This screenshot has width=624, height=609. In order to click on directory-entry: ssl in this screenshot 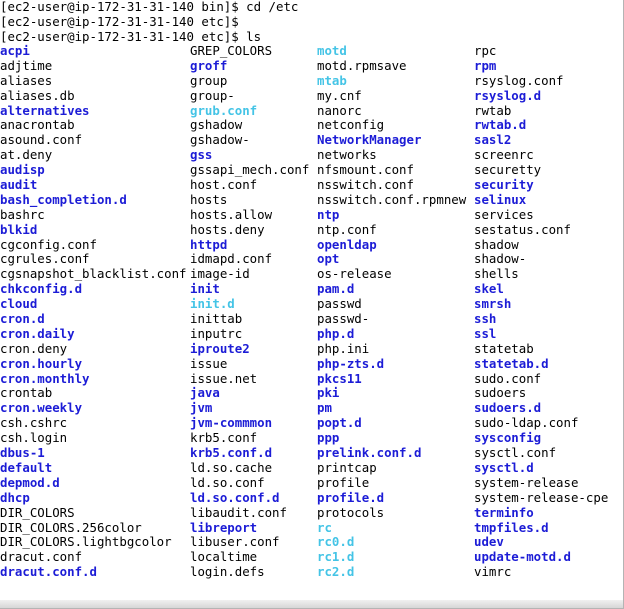, I will do `click(485, 333)`.